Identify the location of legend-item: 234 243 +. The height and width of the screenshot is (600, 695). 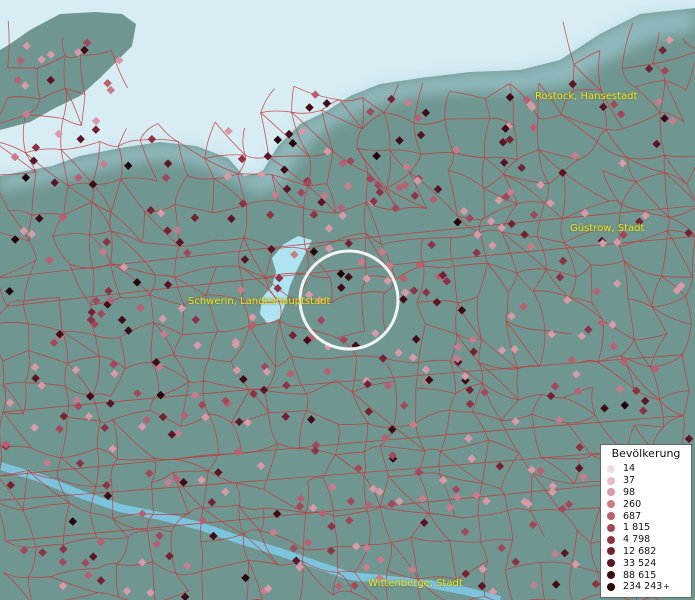
(646, 587).